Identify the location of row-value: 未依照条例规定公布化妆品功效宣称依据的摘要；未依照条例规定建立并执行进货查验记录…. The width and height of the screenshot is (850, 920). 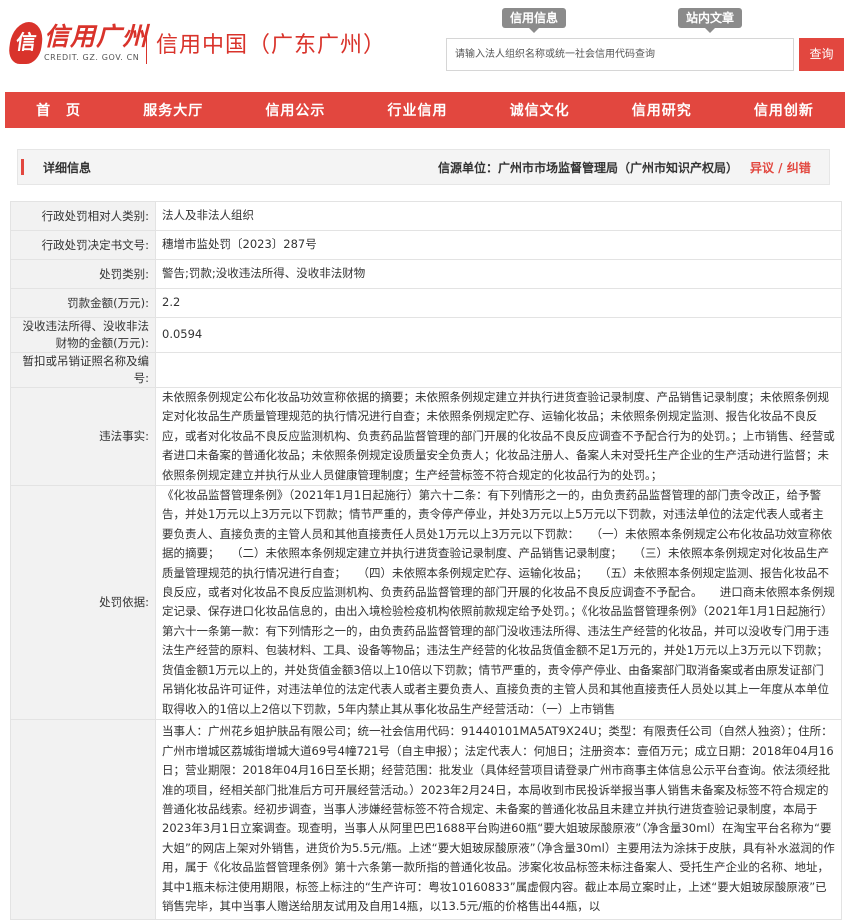
(498, 436).